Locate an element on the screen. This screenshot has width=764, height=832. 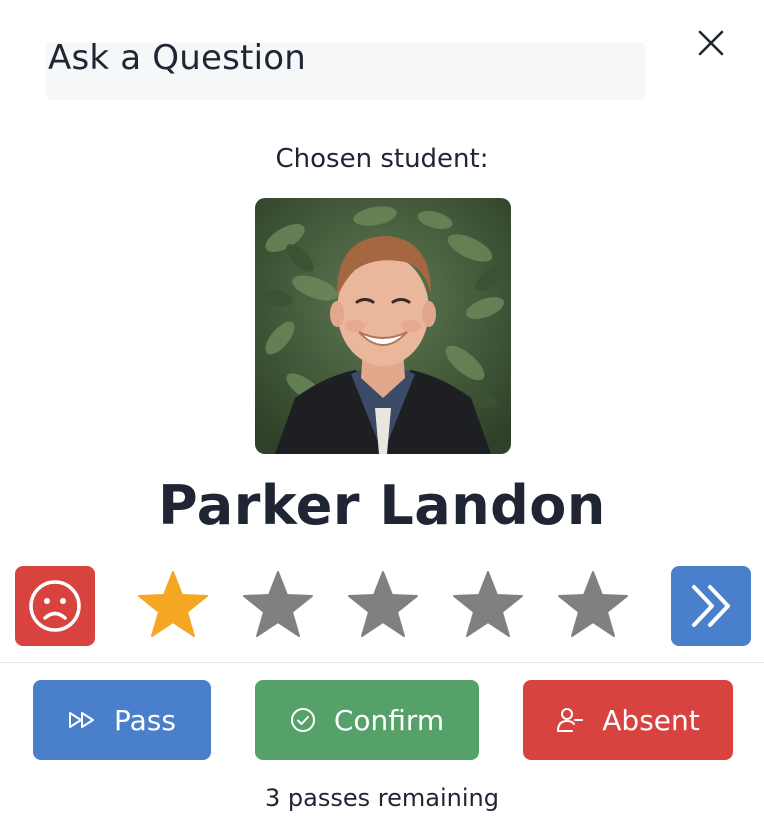
close-icon is located at coordinates (711, 43).